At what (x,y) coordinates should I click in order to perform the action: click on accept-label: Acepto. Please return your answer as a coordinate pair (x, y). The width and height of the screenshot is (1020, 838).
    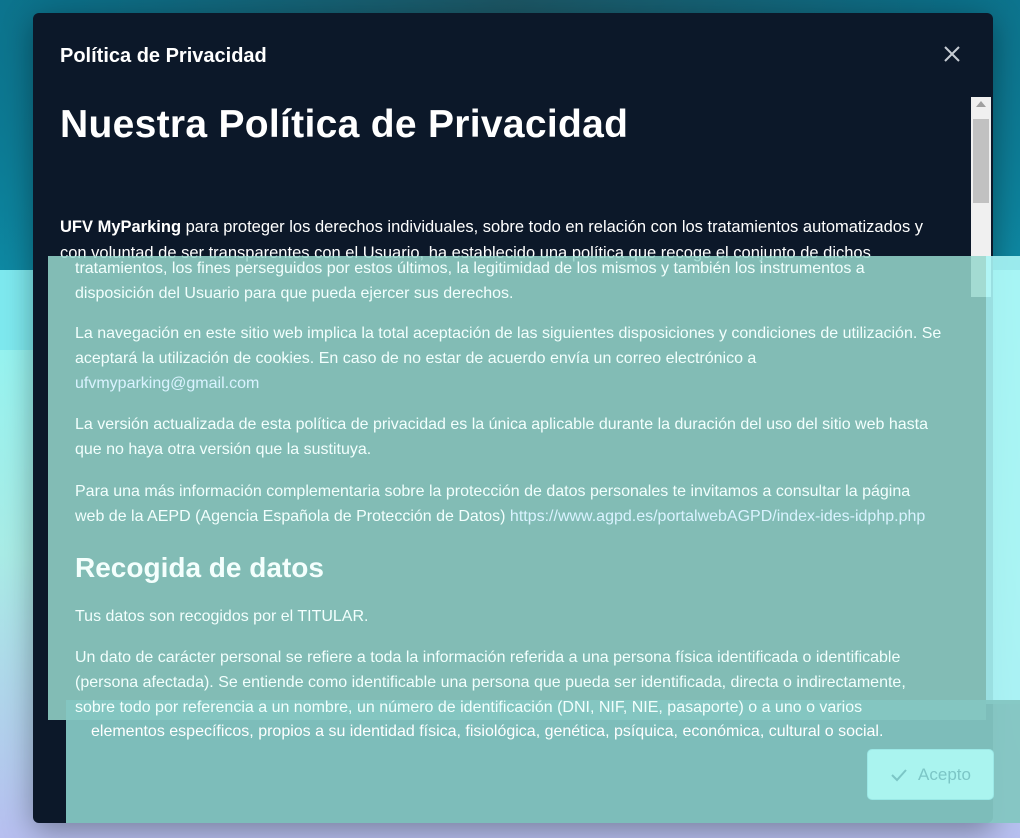
    Looking at the image, I should click on (944, 774).